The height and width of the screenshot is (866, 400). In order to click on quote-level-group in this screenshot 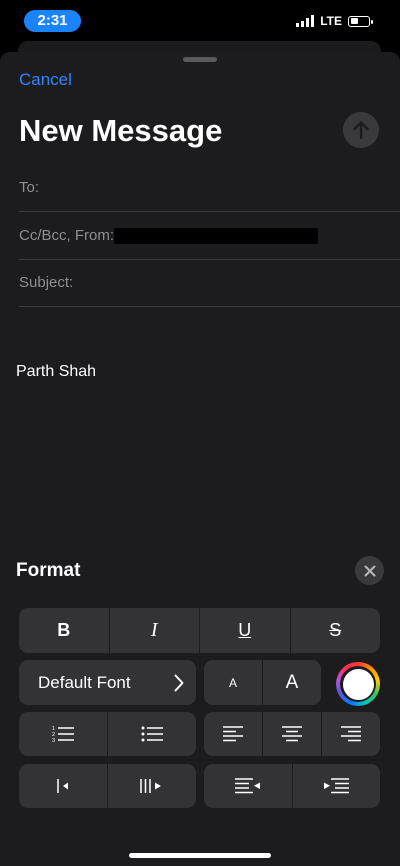, I will do `click(292, 786)`.